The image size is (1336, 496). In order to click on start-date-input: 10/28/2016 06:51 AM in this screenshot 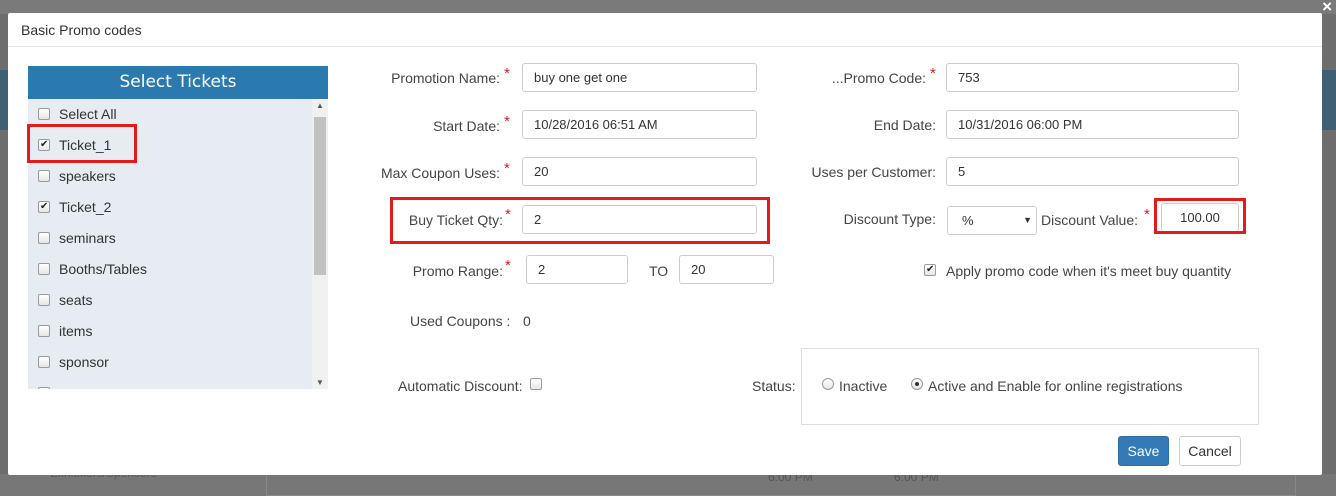, I will do `click(639, 124)`.